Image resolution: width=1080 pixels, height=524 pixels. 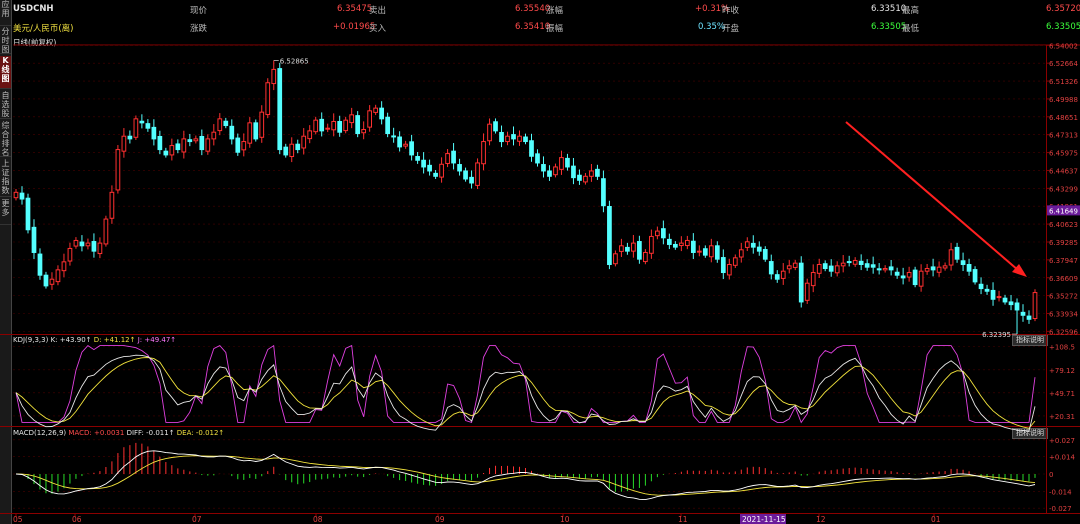 I want to click on x-axis-label: 01, so click(x=936, y=519).